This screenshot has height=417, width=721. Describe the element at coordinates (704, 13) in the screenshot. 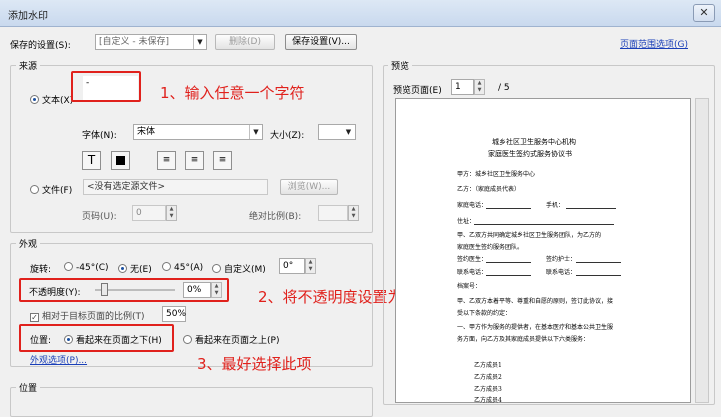

I see `close-button: ✕` at that location.